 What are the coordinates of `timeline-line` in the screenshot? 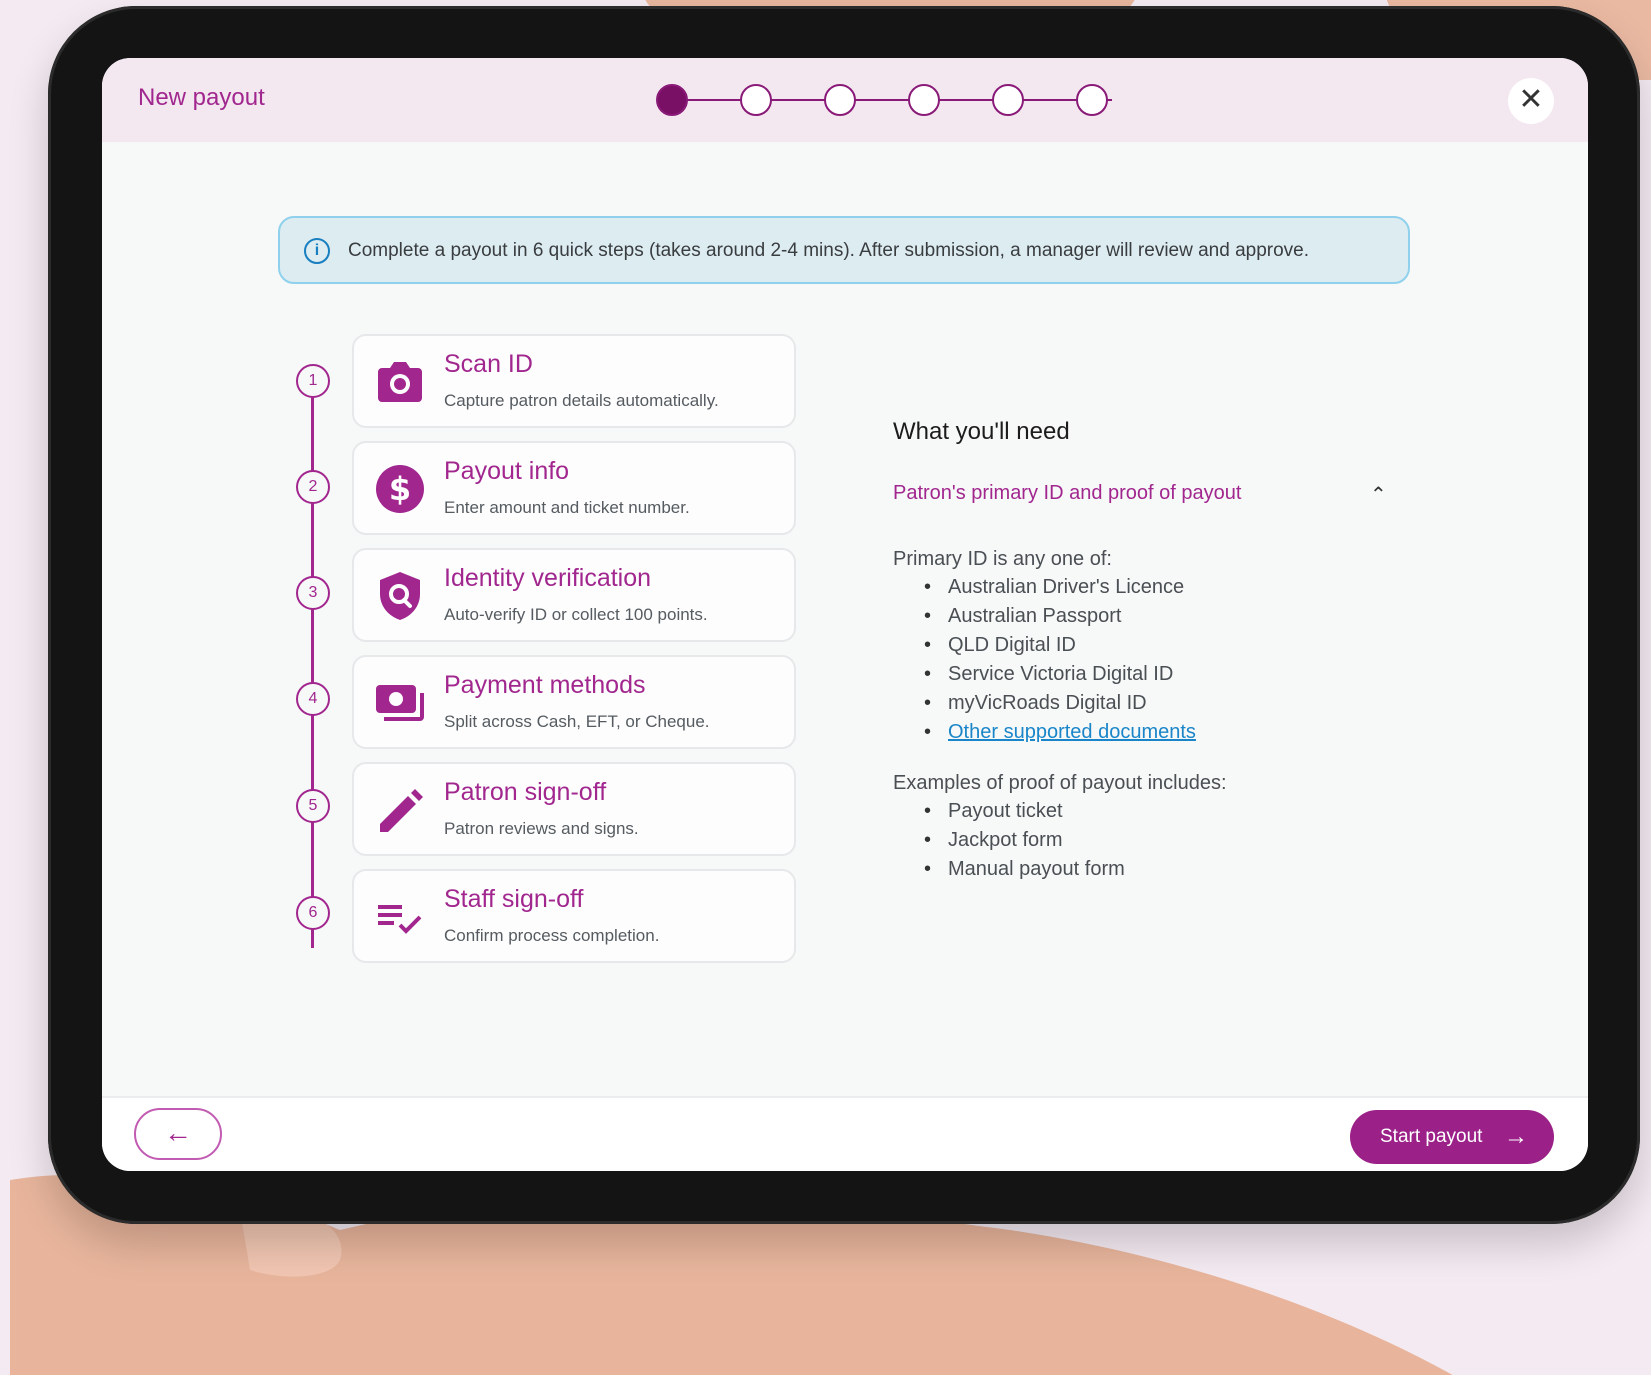 It's located at (312, 665).